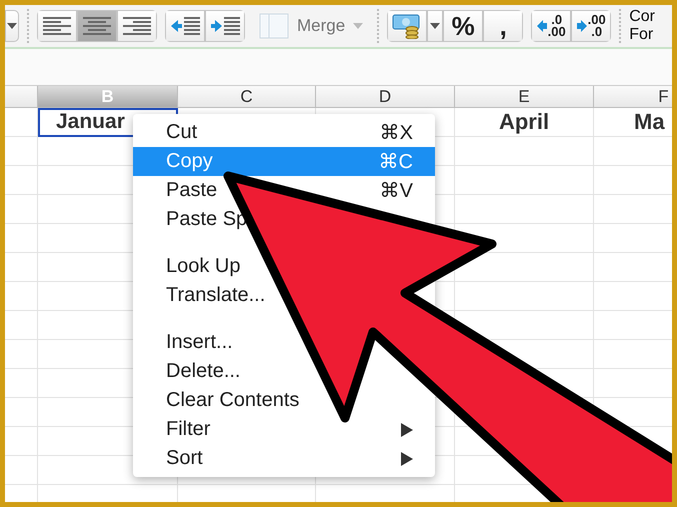 This screenshot has height=507, width=677. What do you see at coordinates (396, 191) in the screenshot?
I see `shortcut-label: ⌘V` at bounding box center [396, 191].